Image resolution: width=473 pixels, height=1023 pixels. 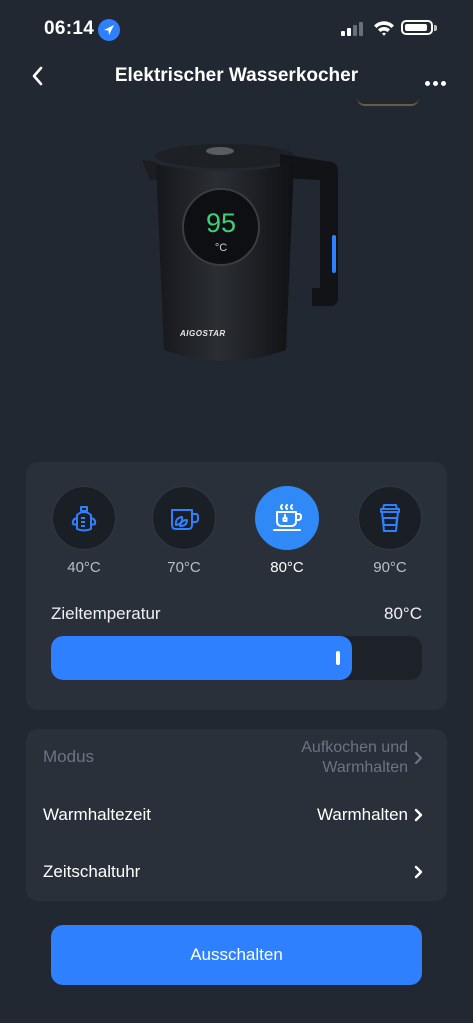 What do you see at coordinates (69, 28) in the screenshot?
I see `status-time: 06:14` at bounding box center [69, 28].